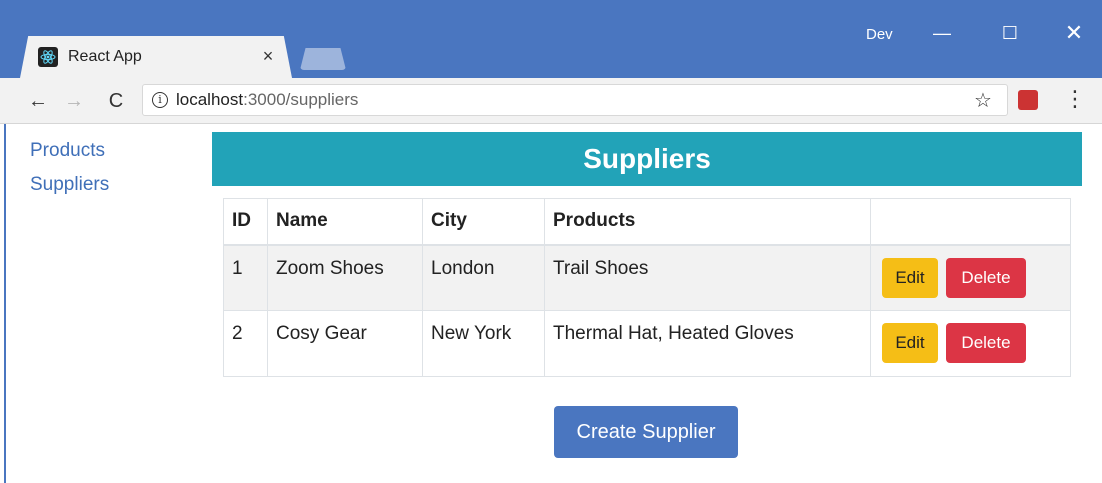 The image size is (1102, 483). What do you see at coordinates (245, 343) in the screenshot?
I see `cell-id: 2` at bounding box center [245, 343].